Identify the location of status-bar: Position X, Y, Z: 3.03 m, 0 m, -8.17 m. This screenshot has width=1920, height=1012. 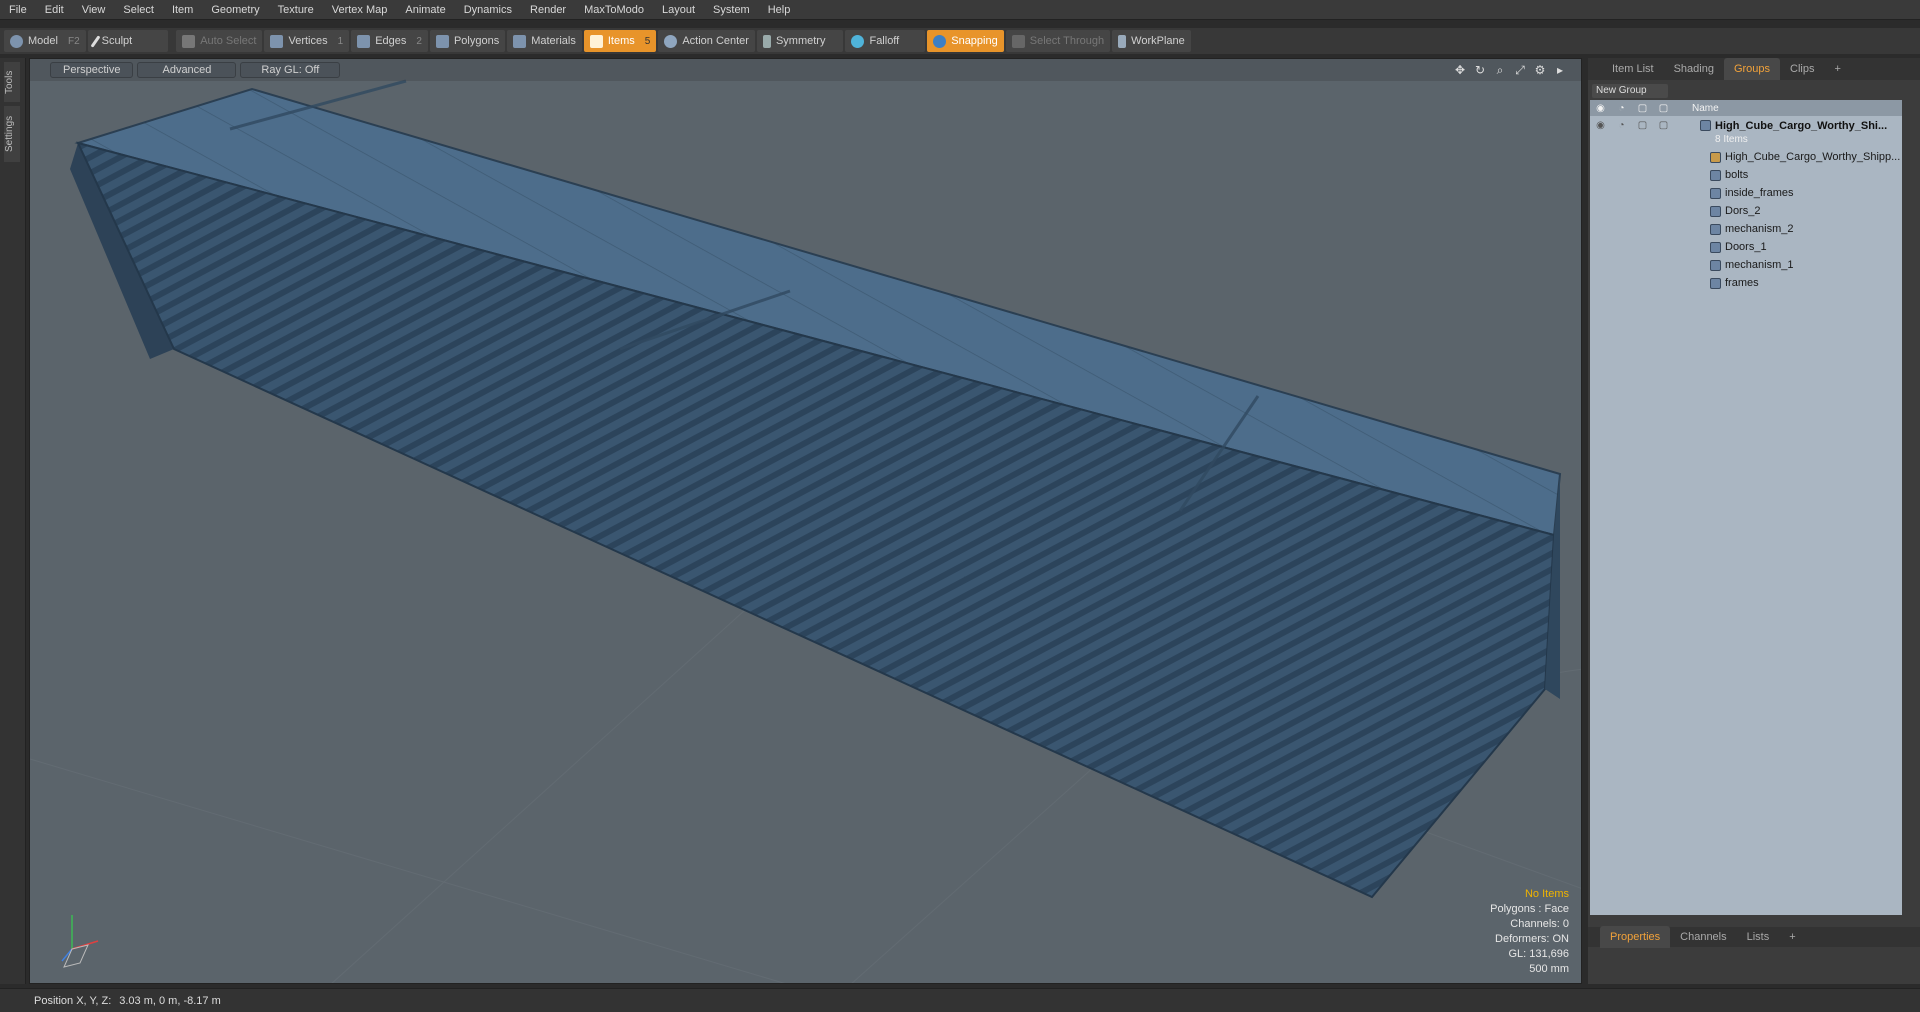
(960, 1000).